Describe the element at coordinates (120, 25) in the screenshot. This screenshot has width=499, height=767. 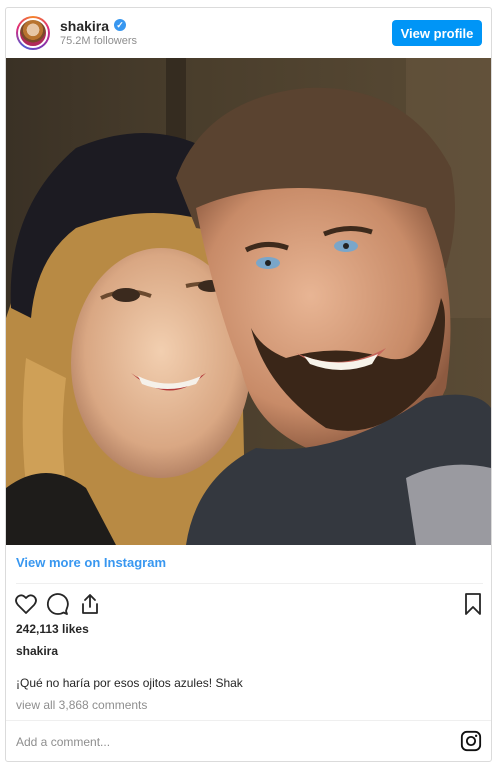
I see `verified-badge-icon: ✓` at that location.